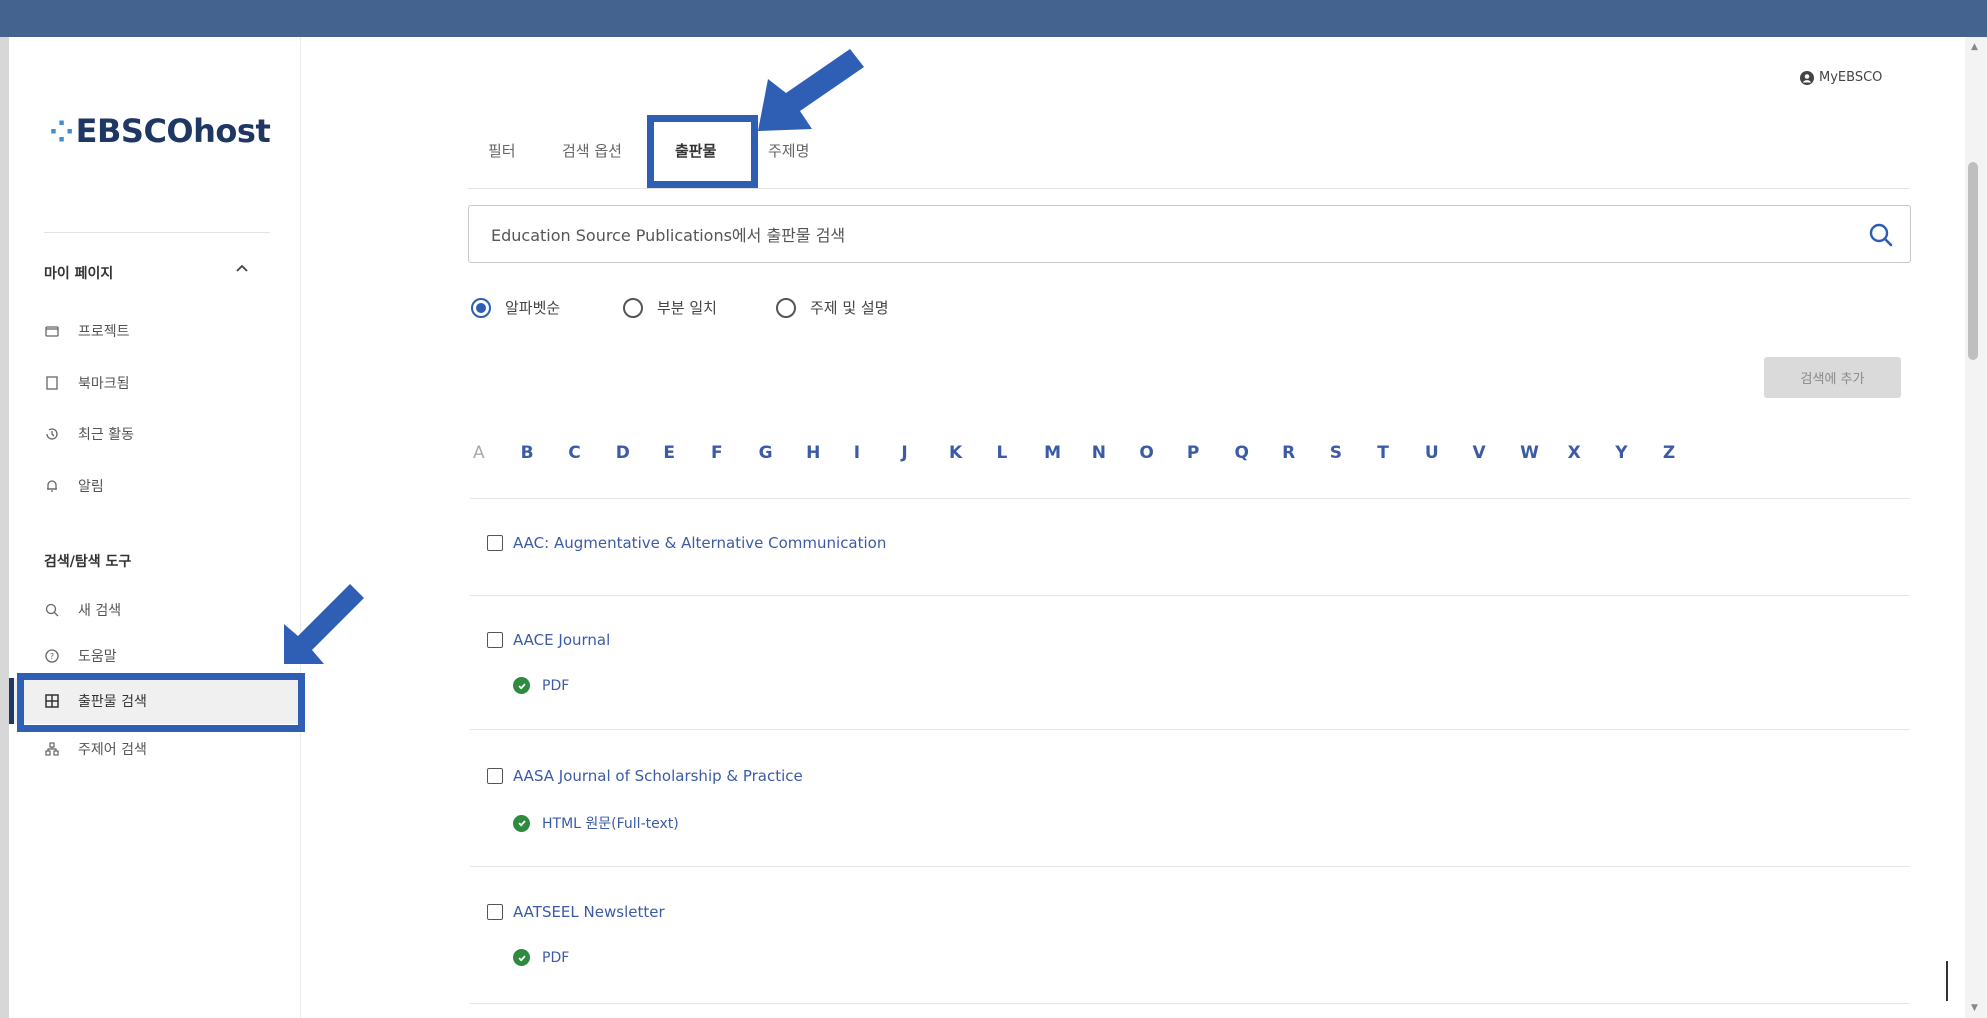 The image size is (1987, 1018). What do you see at coordinates (52, 486) in the screenshot?
I see `bell-icon` at bounding box center [52, 486].